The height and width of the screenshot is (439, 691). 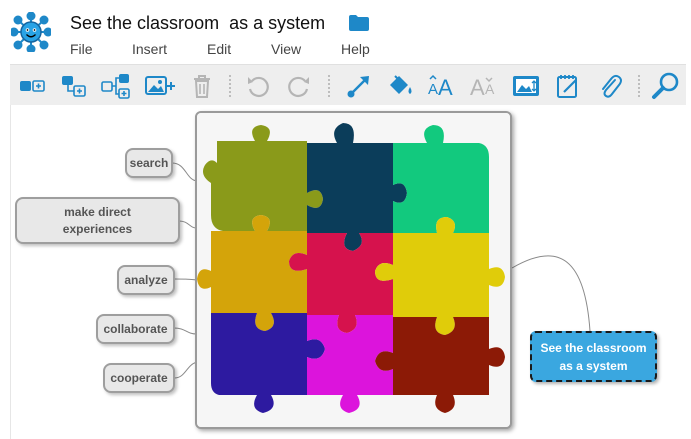 I want to click on branch-node-label: analyze, so click(x=146, y=279).